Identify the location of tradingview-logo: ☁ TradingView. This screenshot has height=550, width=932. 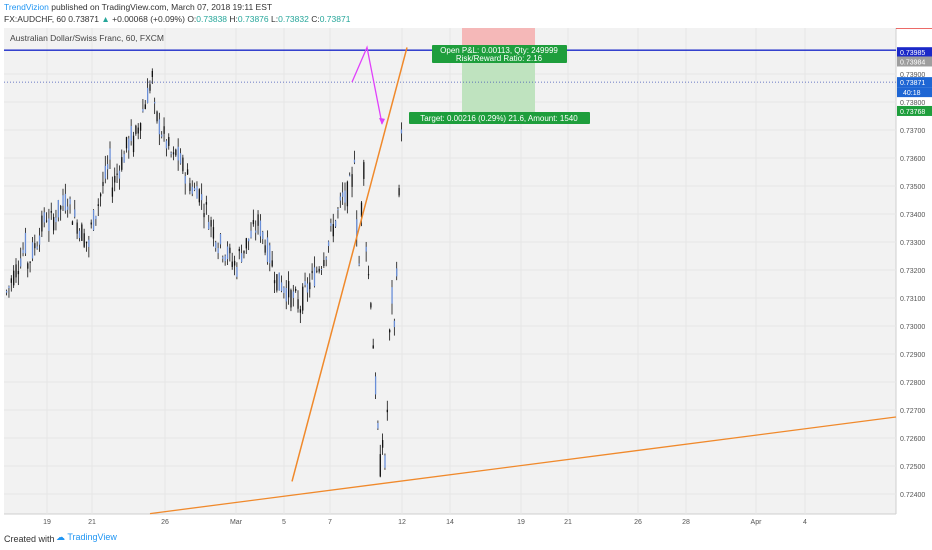
(86, 537).